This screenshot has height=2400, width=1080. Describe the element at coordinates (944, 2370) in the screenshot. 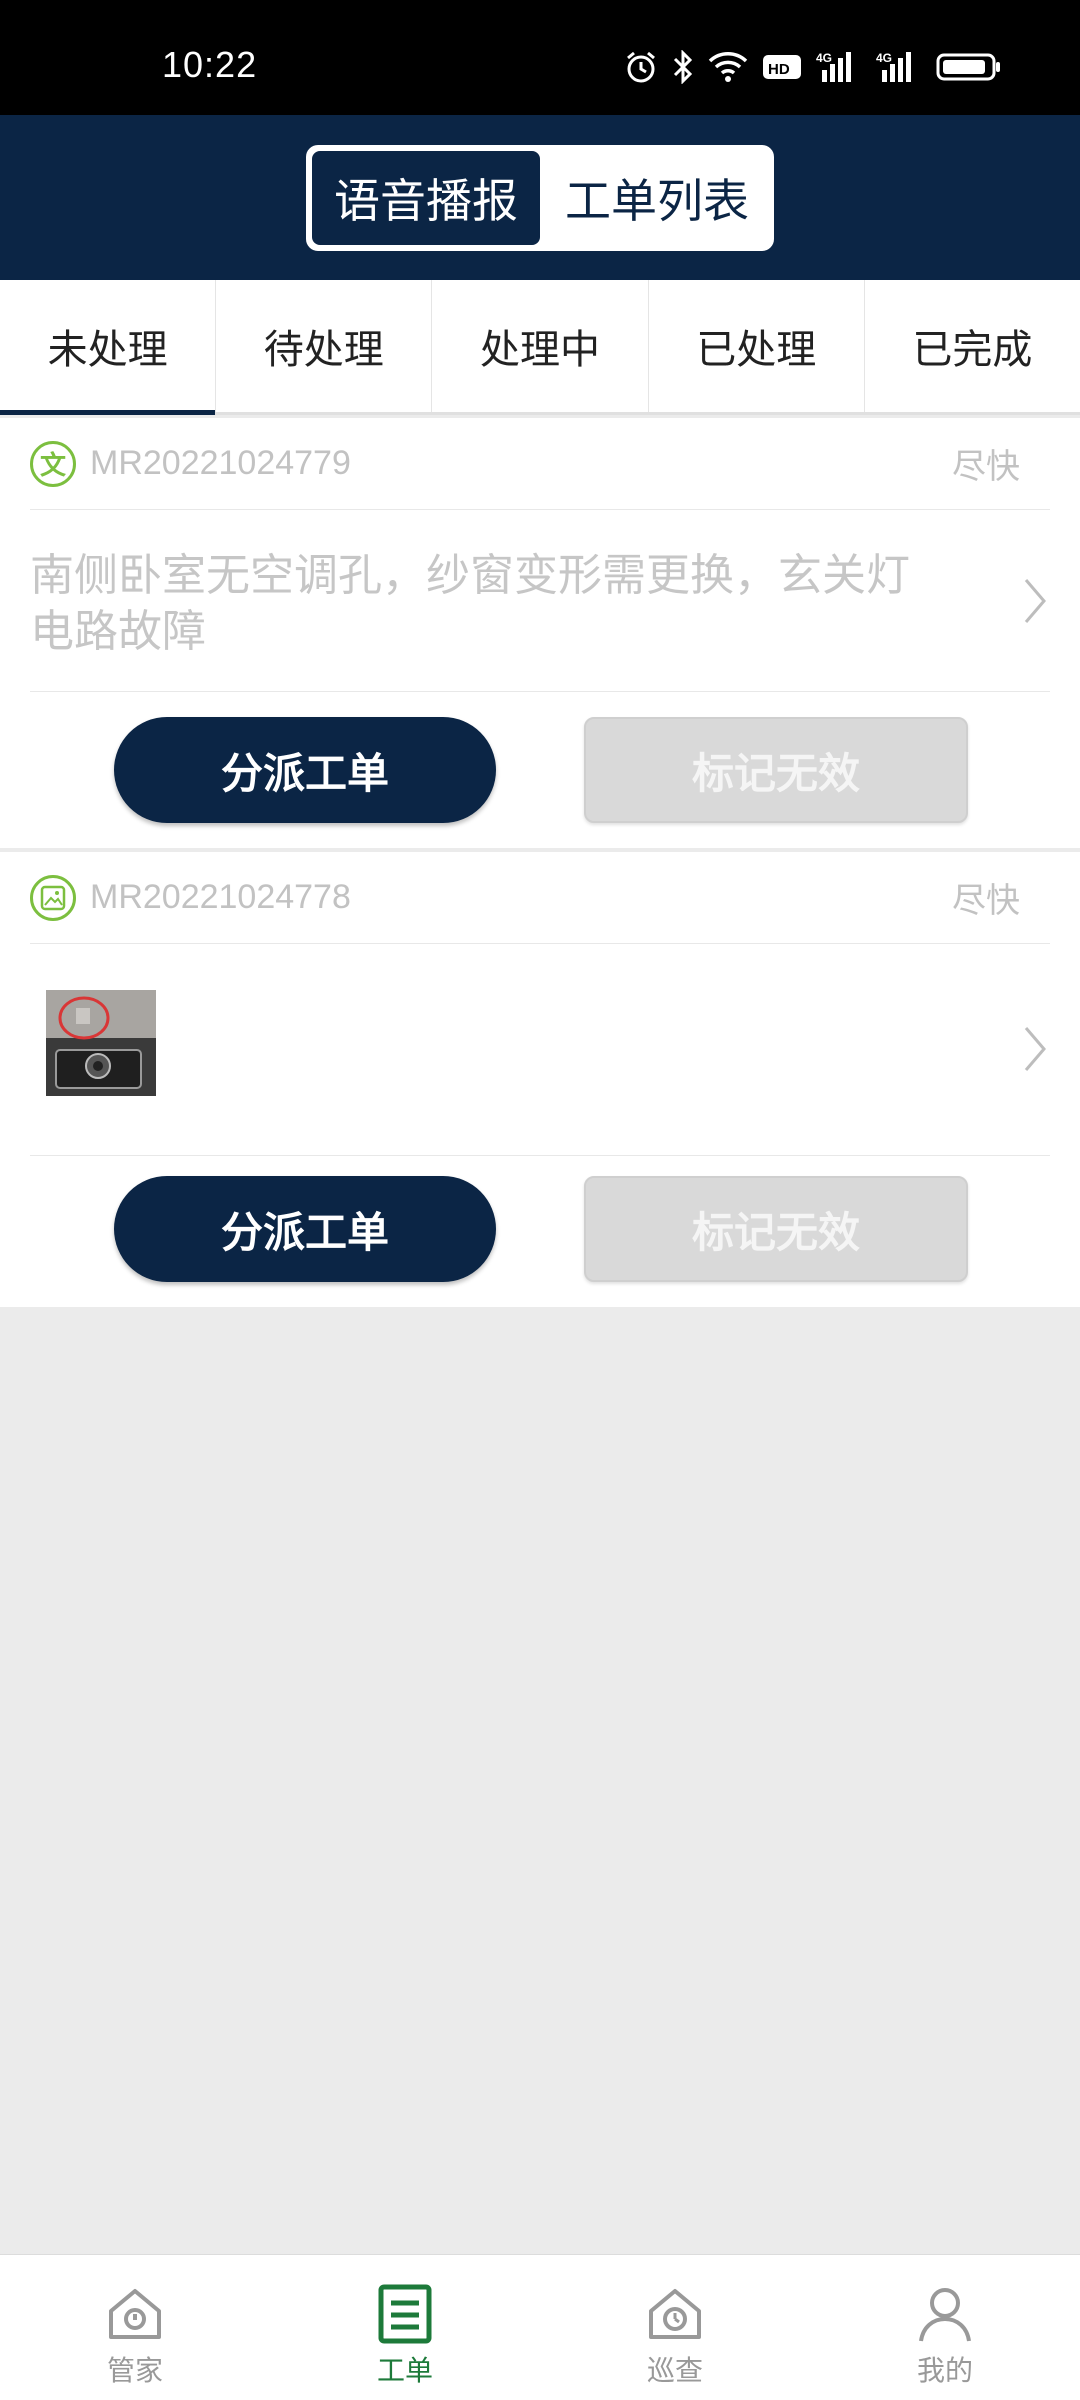

I see `nav-label: 我的` at that location.